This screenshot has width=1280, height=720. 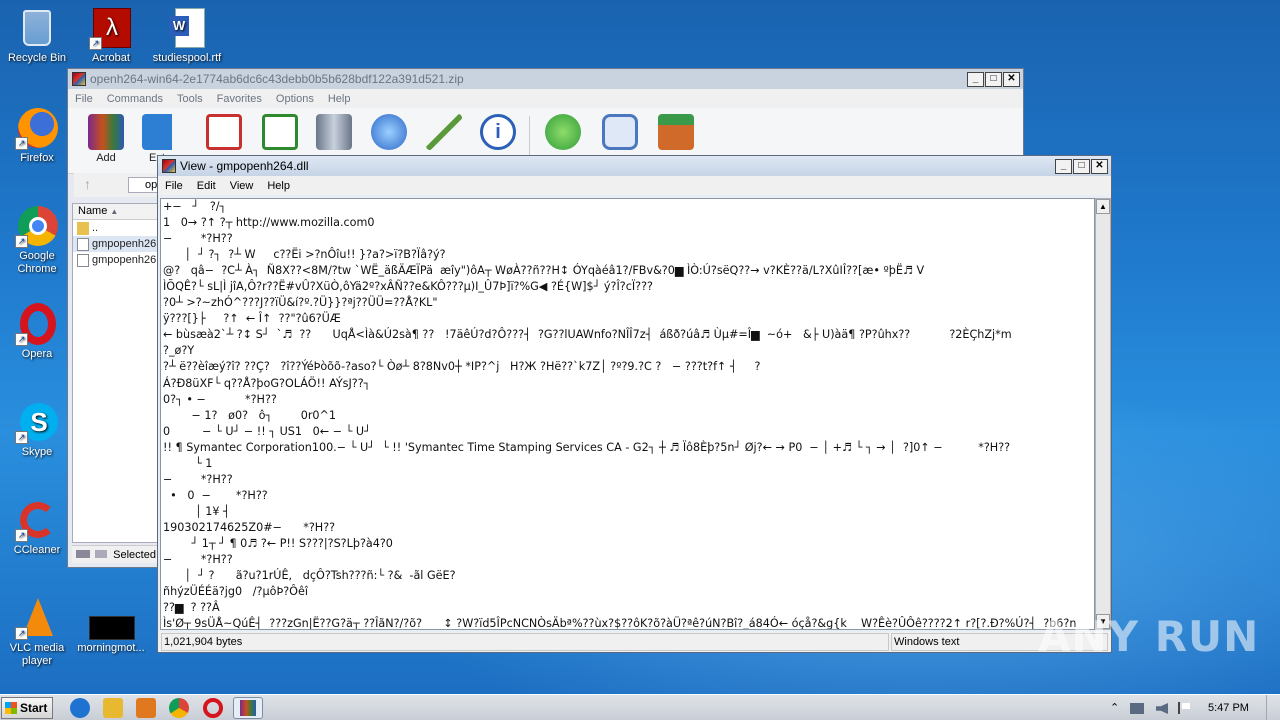 I want to click on desktop-icon-ccleaner: ↗ CCleaner, so click(x=37, y=527).